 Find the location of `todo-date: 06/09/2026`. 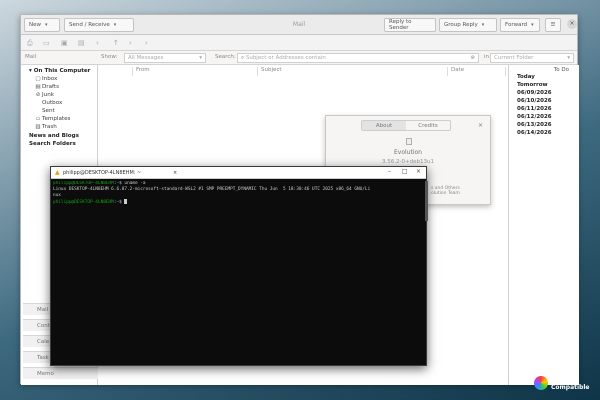

todo-date: 06/09/2026 is located at coordinates (534, 93).